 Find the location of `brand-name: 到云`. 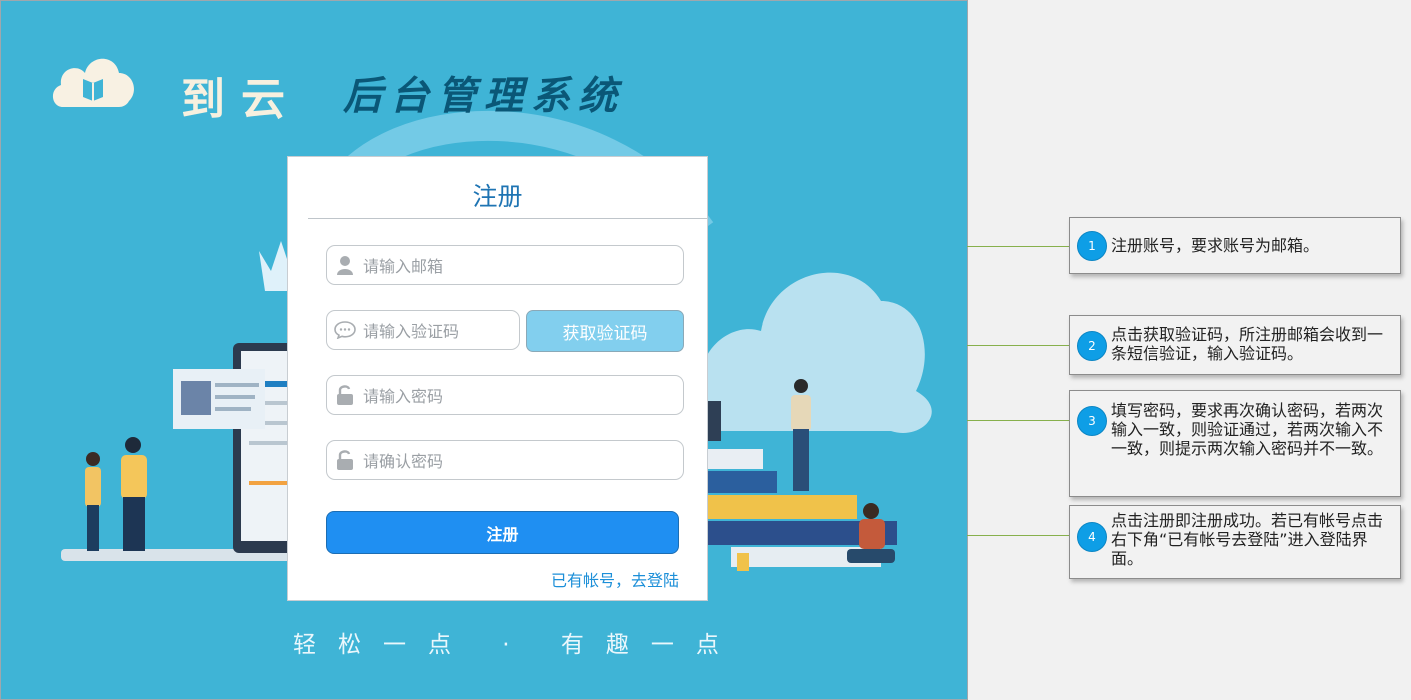

brand-name: 到云 is located at coordinates (241, 99).